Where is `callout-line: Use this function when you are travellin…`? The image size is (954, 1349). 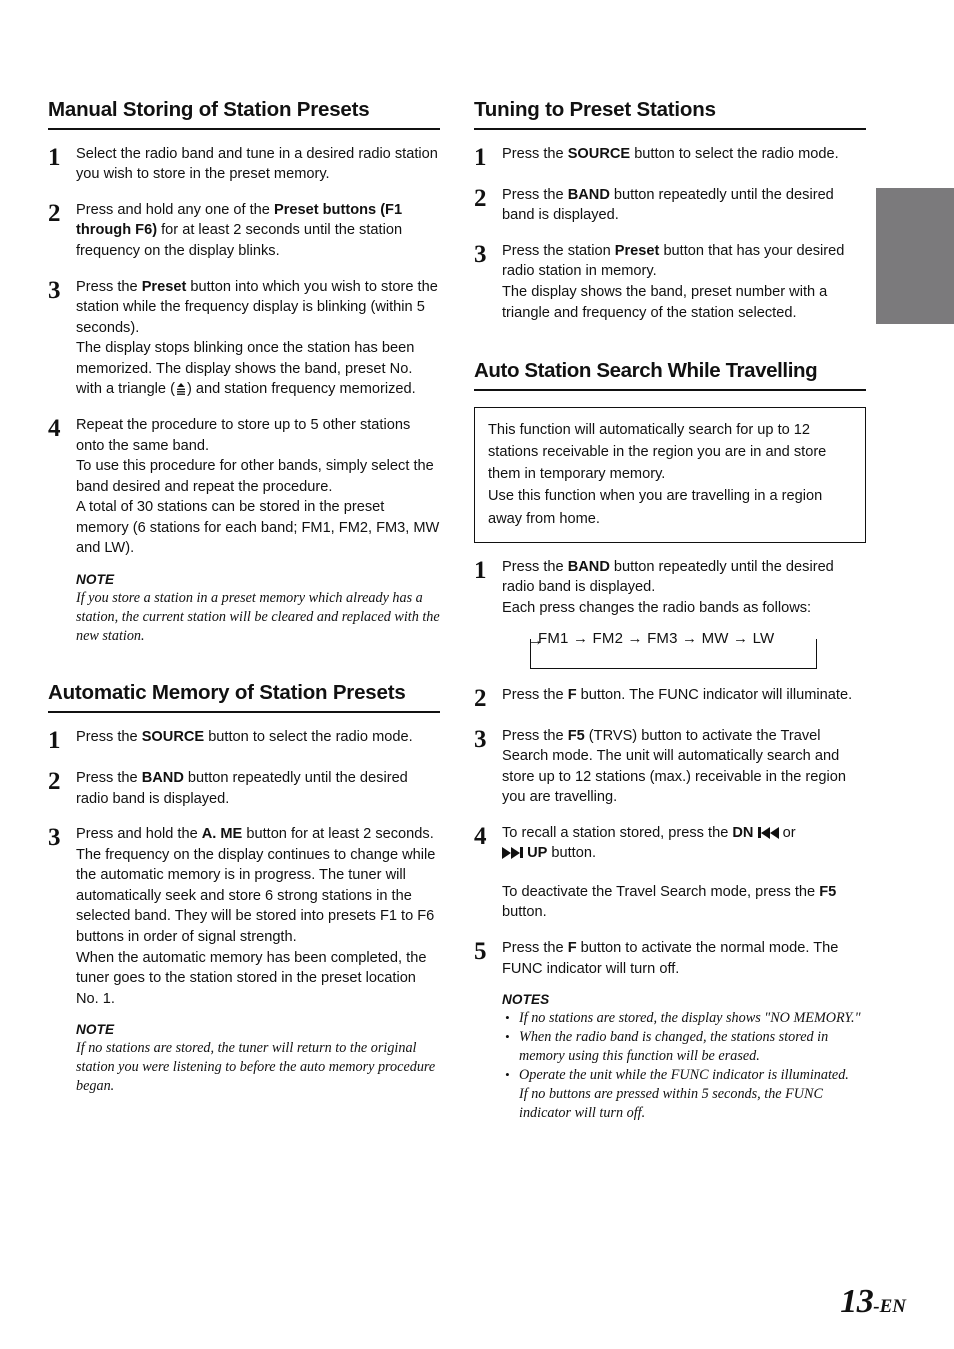
callout-line: Use this function when you are travellin… is located at coordinates (655, 507).